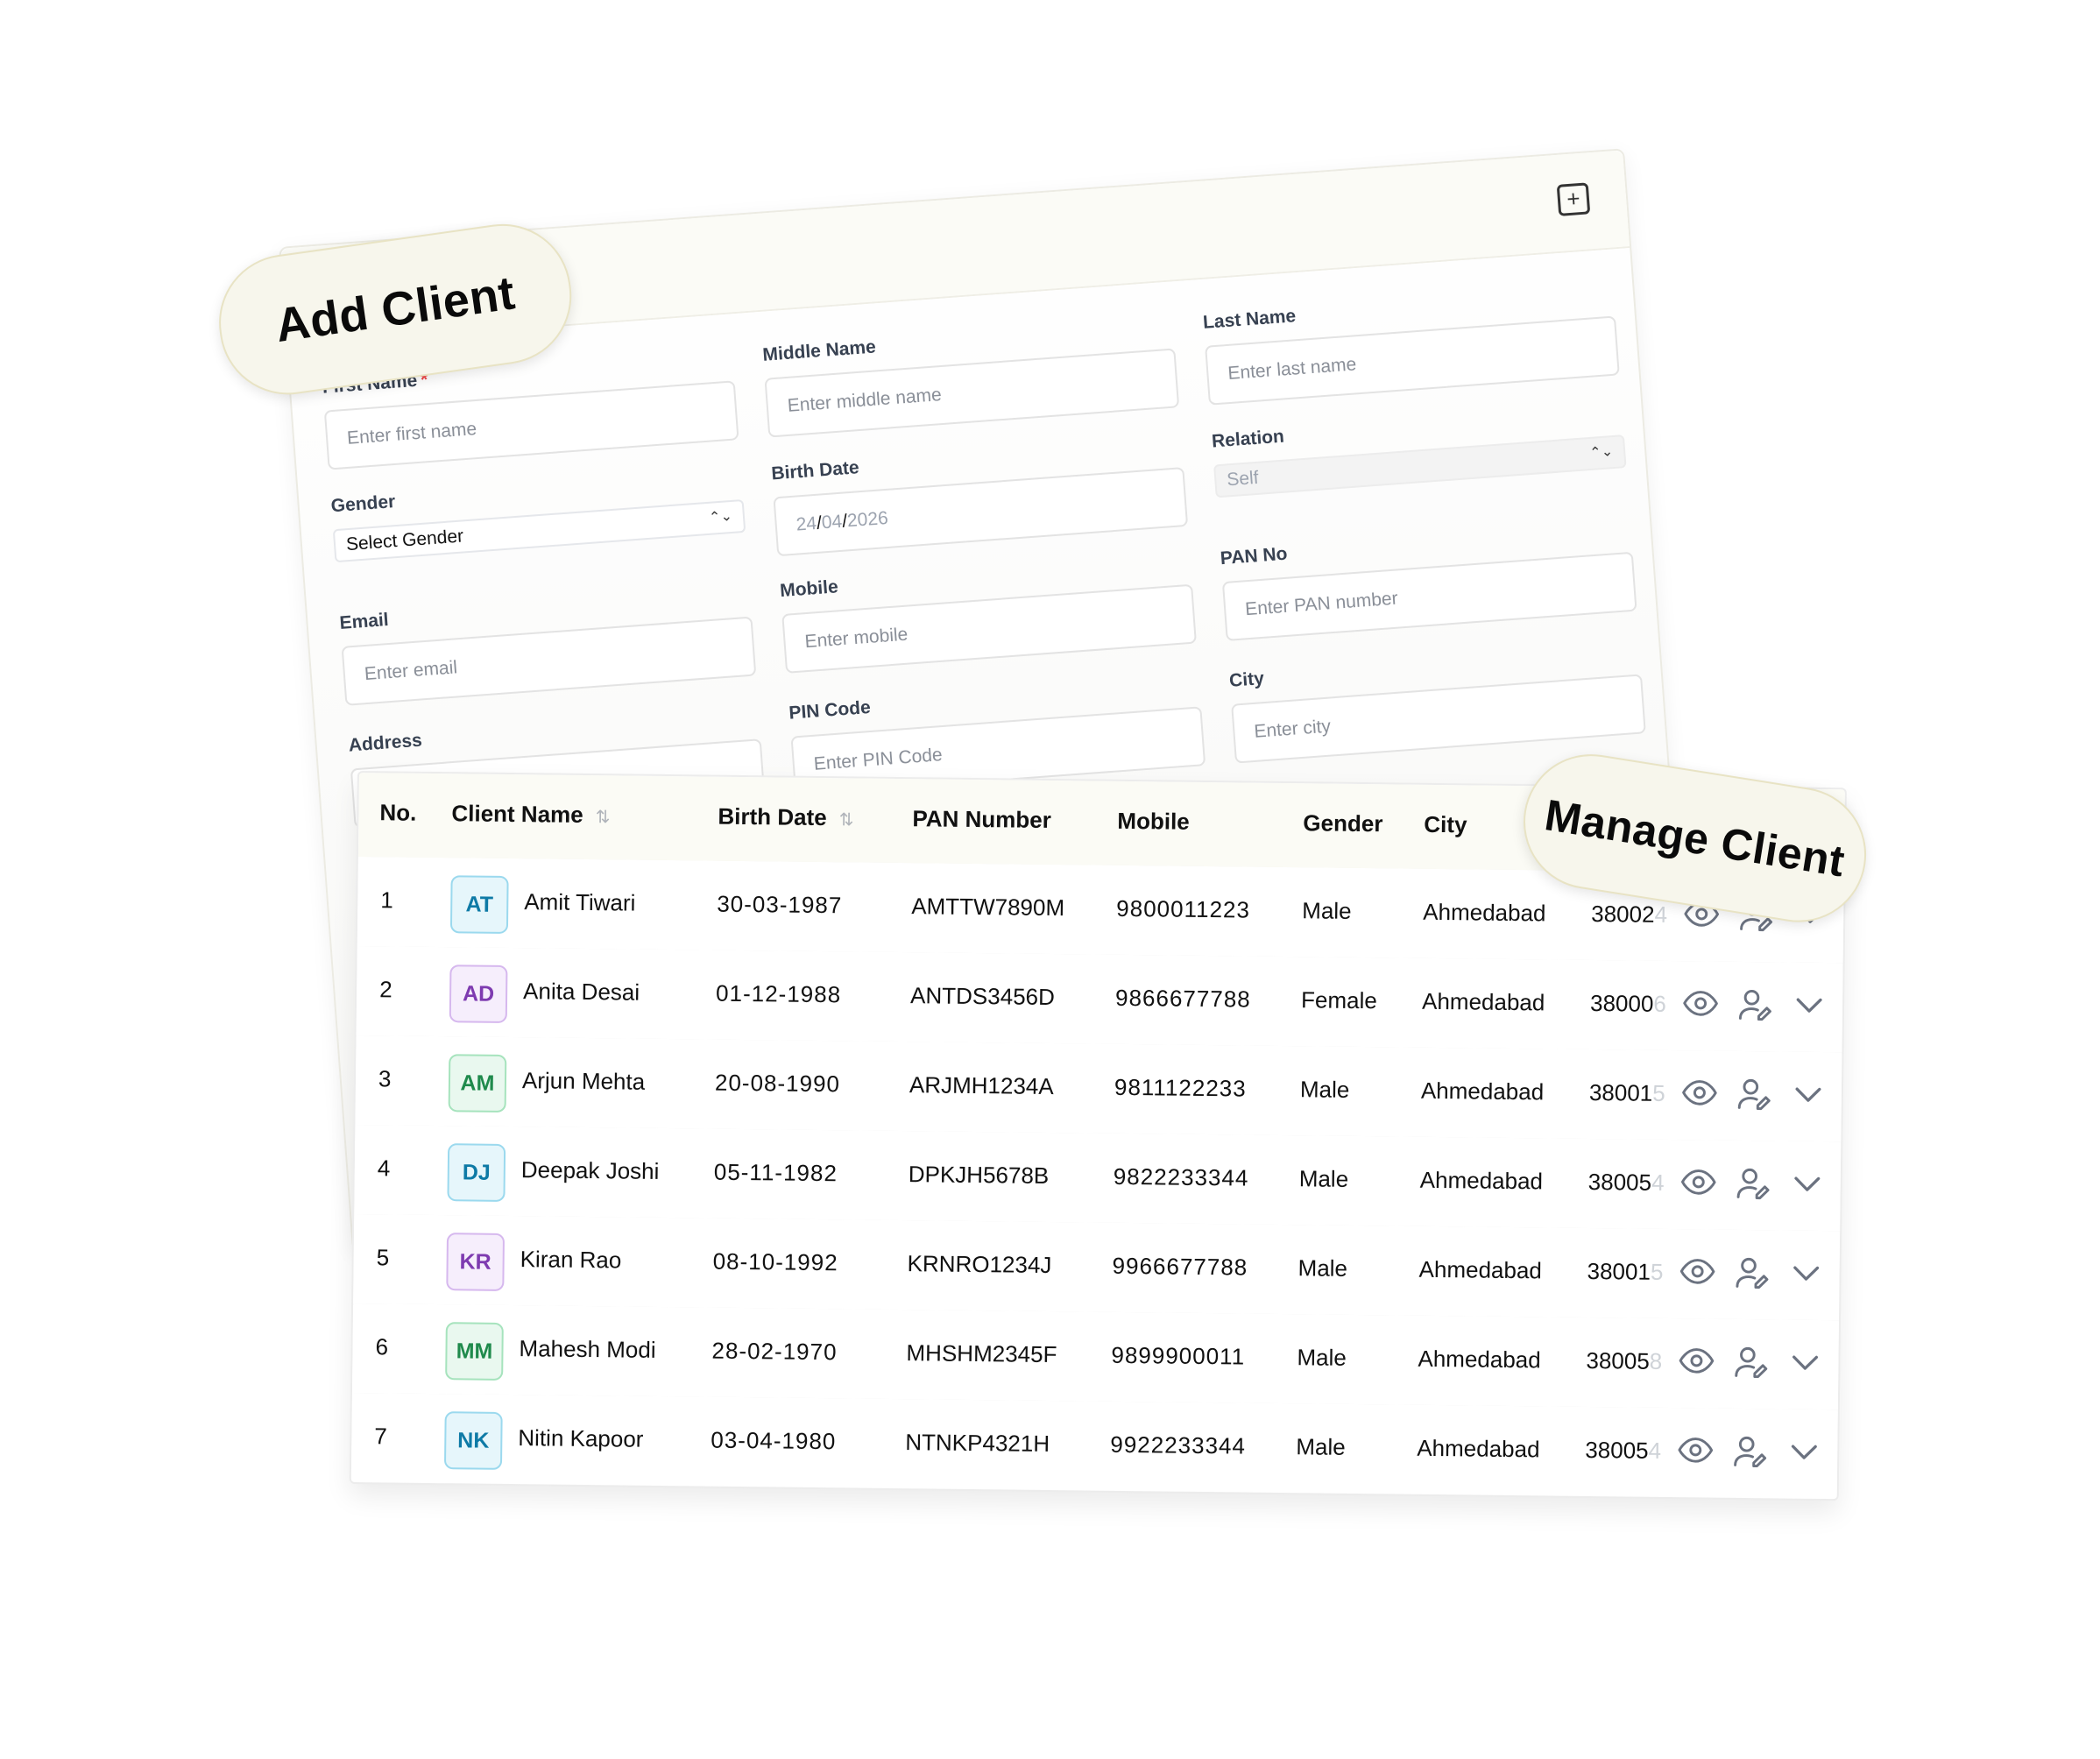 Image resolution: width=2100 pixels, height=1759 pixels. Describe the element at coordinates (477, 1172) in the screenshot. I see `avatar: DJ` at that location.